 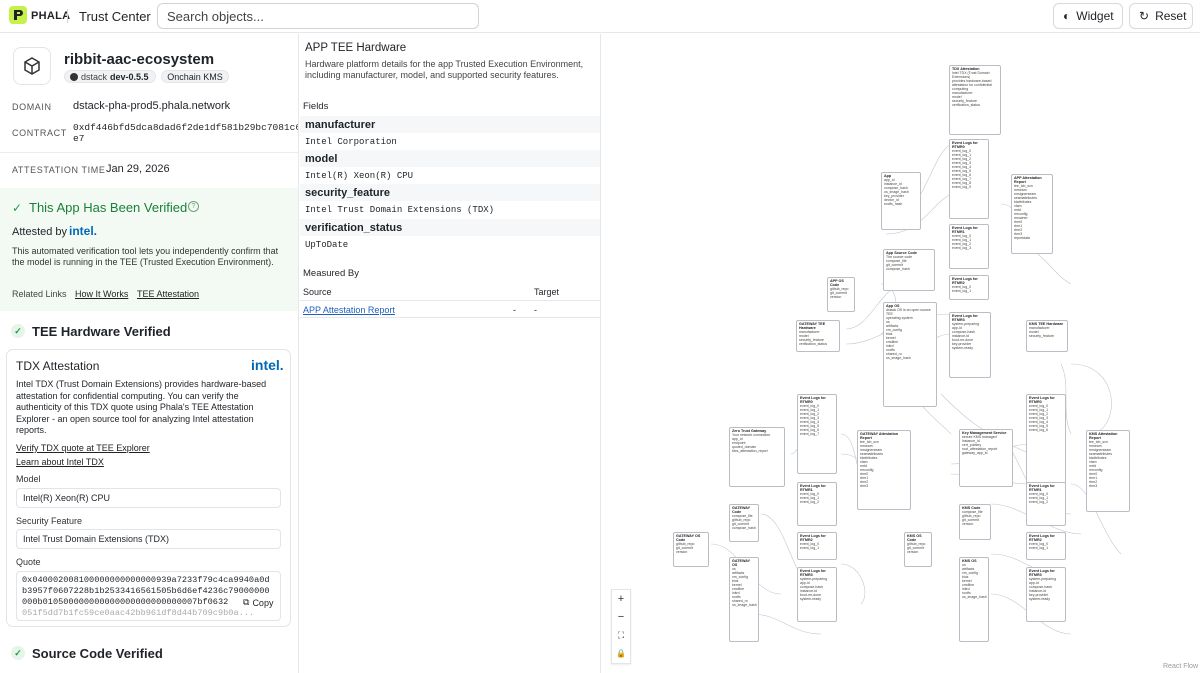 I want to click on tee-hardware-section-header: ✓ TEE Hardware Verified, so click(x=149, y=331).